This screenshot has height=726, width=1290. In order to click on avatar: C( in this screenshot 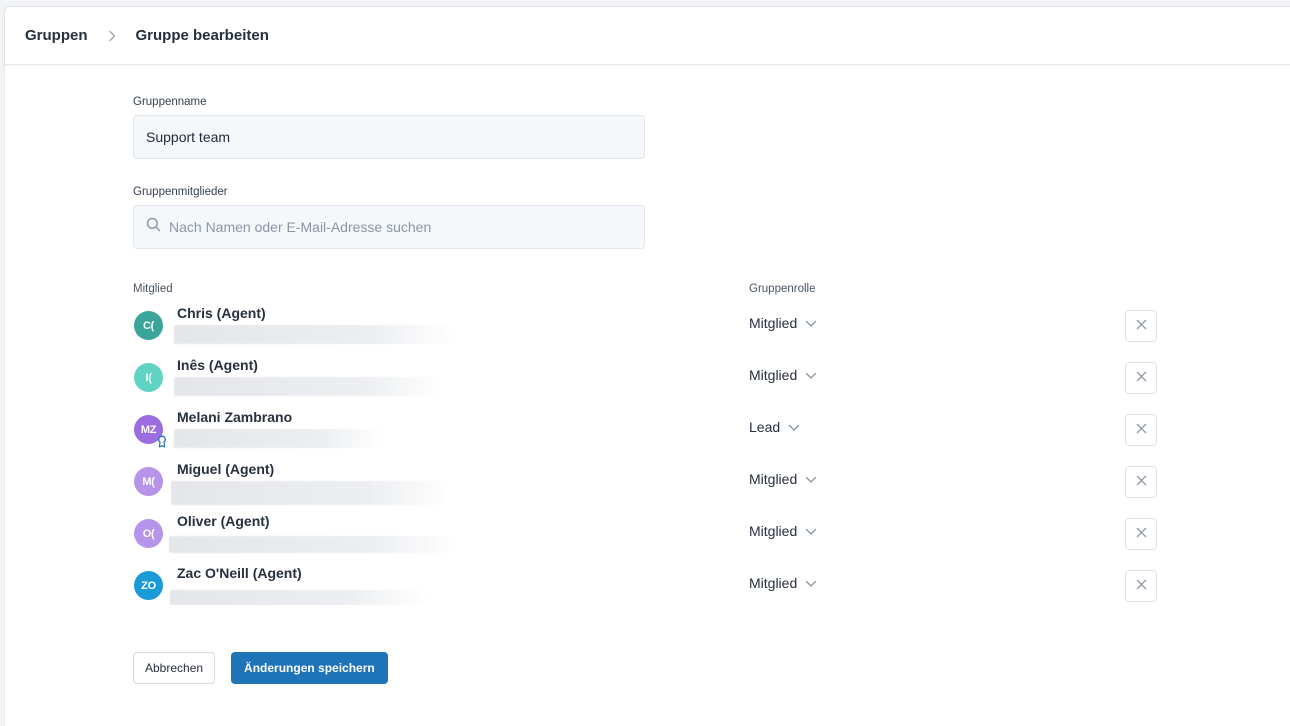, I will do `click(148, 325)`.